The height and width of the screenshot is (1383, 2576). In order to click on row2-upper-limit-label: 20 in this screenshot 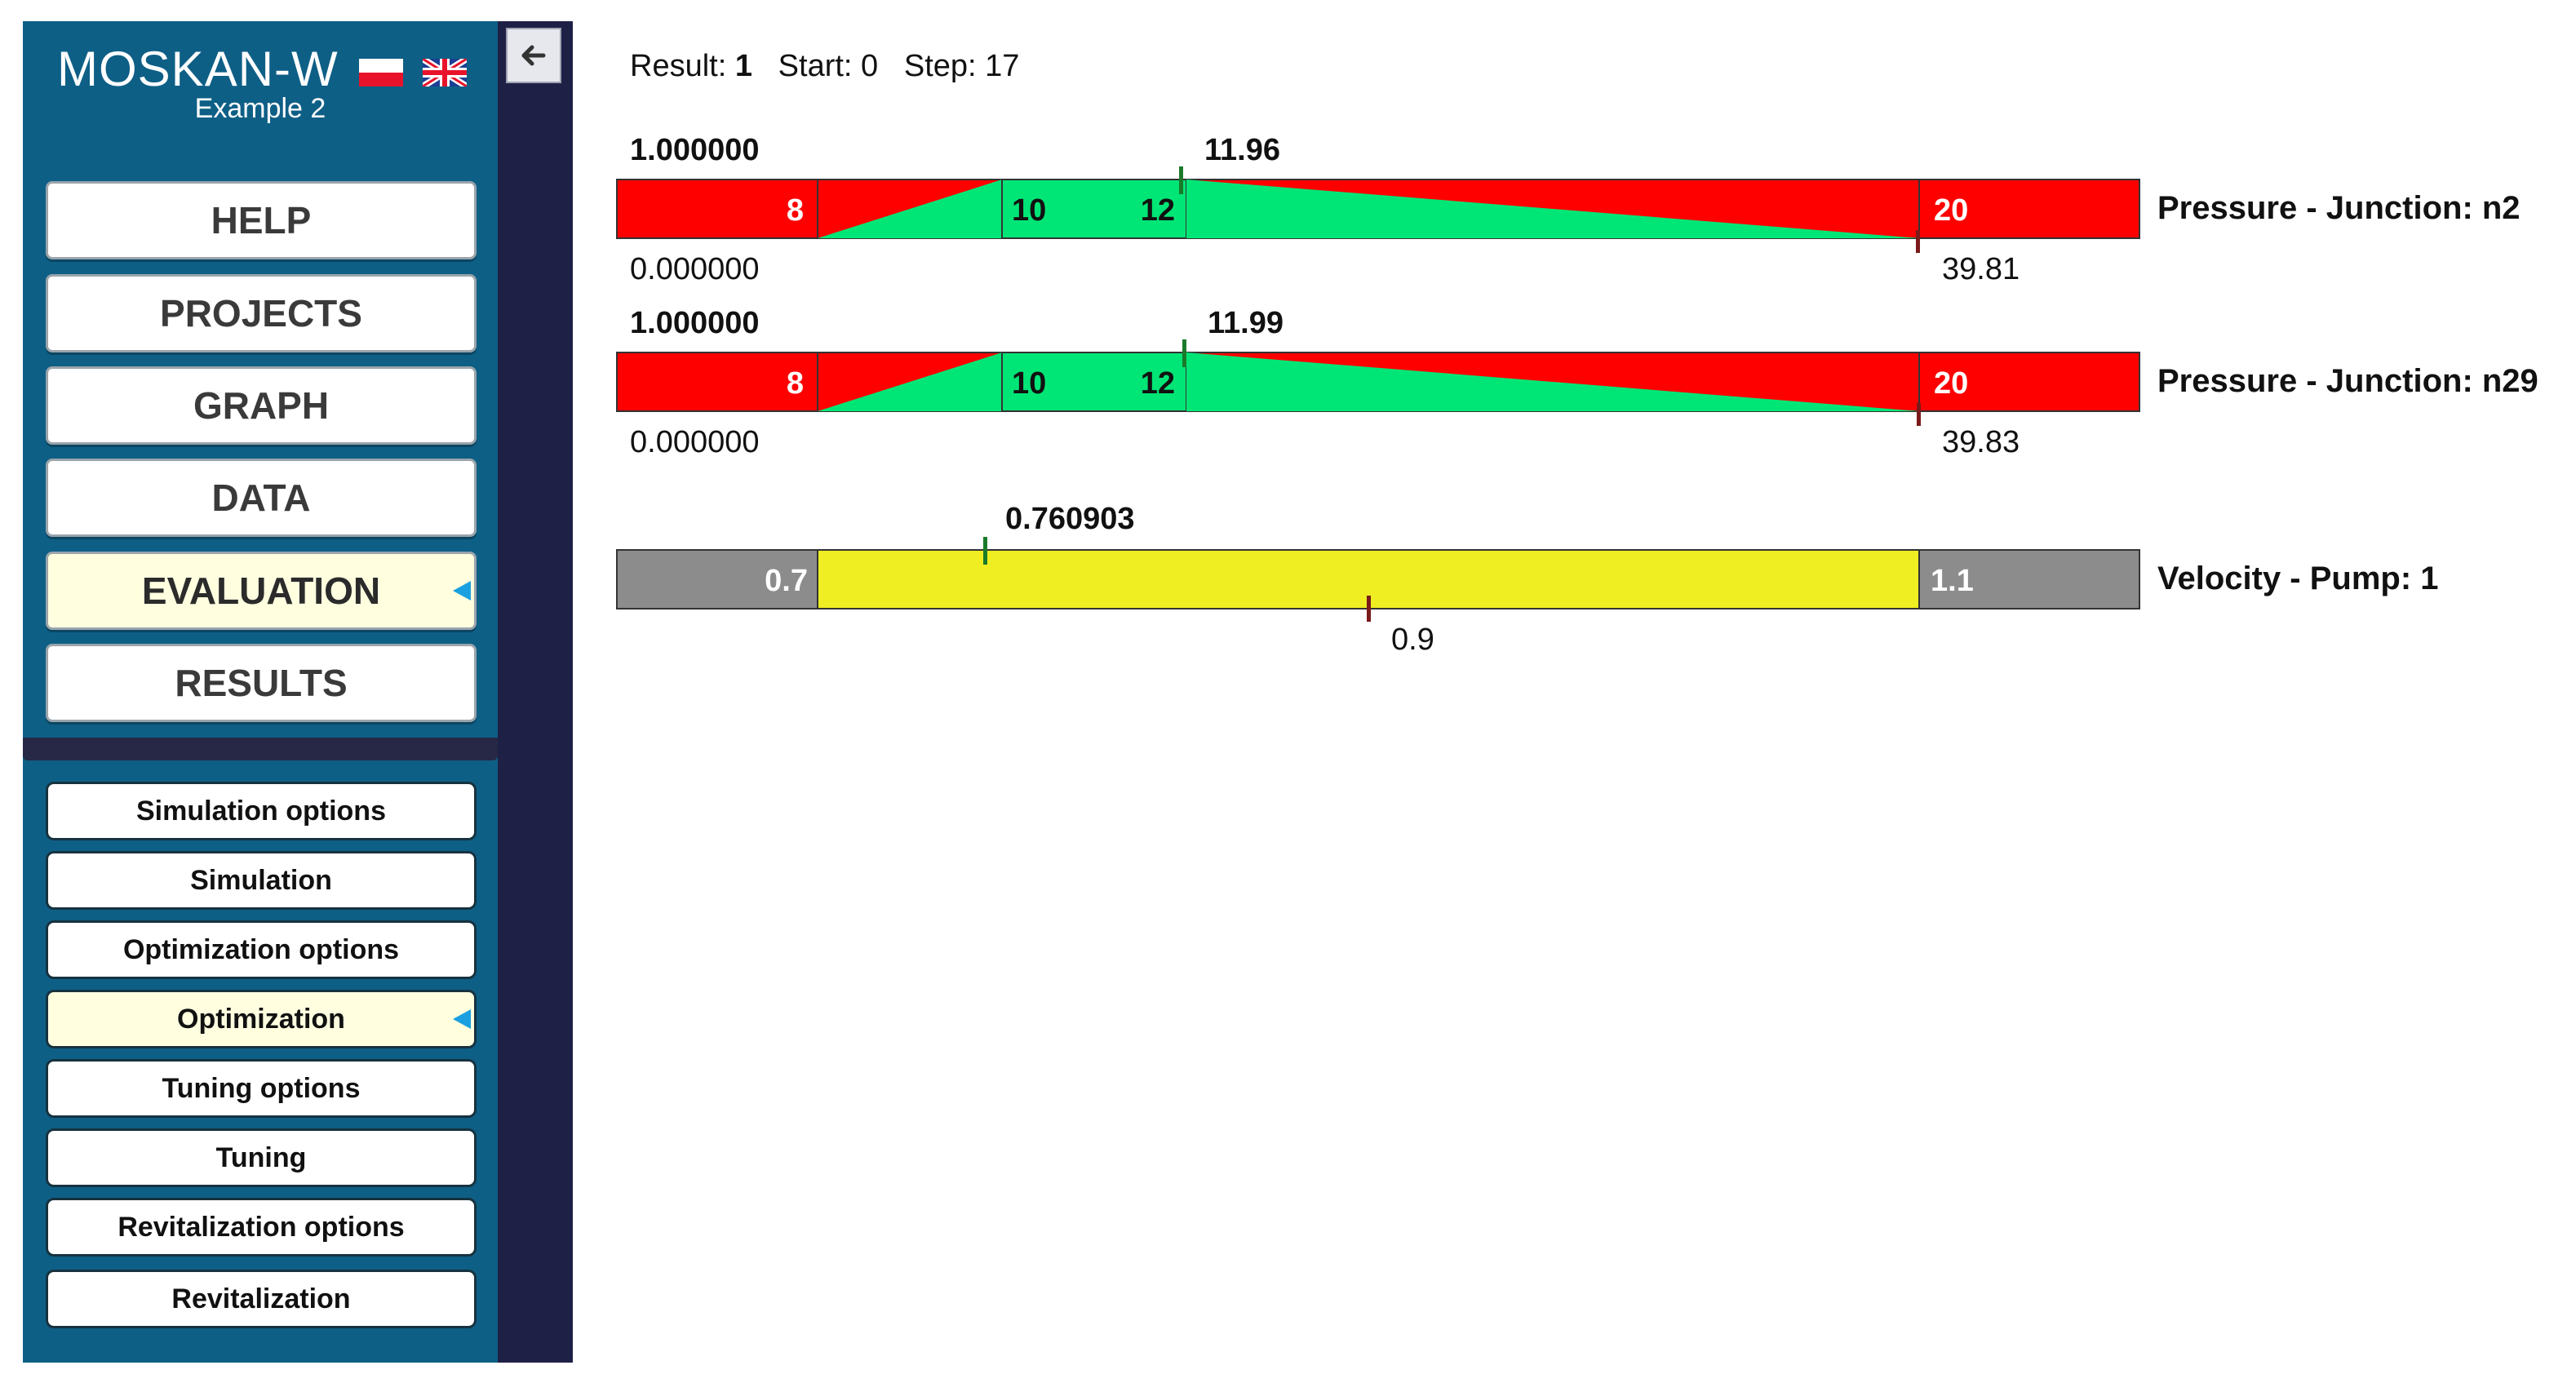, I will do `click(1951, 383)`.